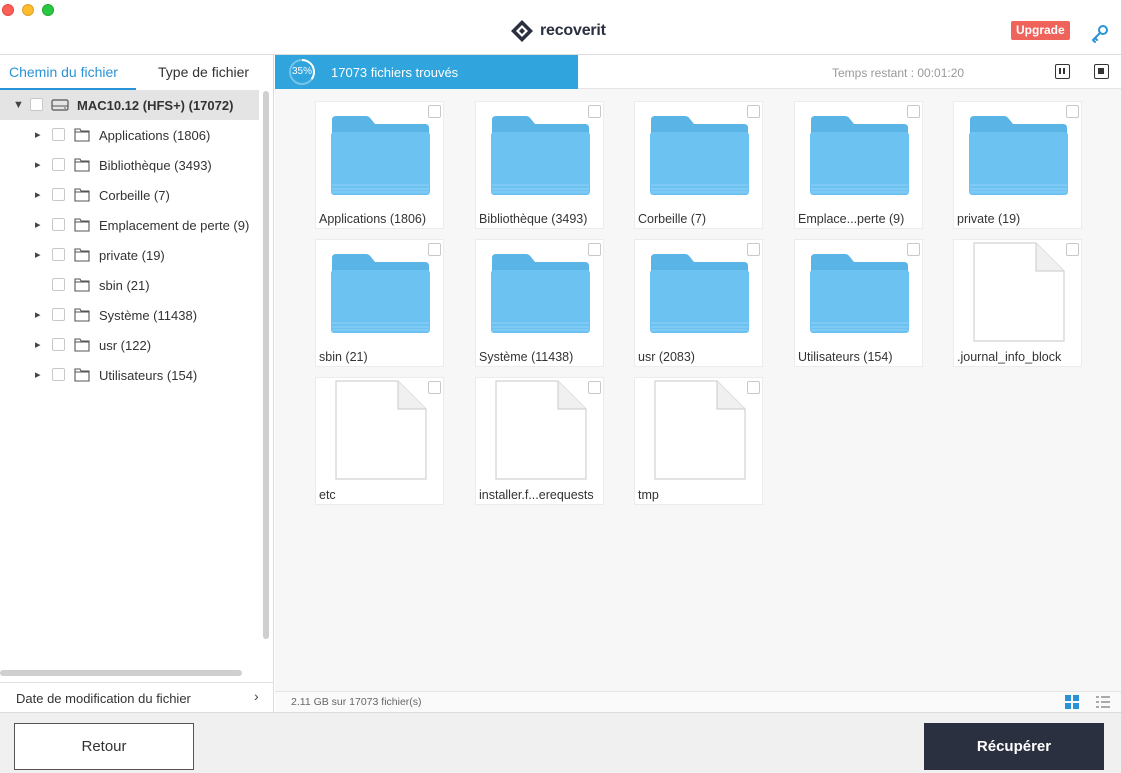 This screenshot has height=773, width=1121. What do you see at coordinates (1100, 33) in the screenshot?
I see `key-icon` at bounding box center [1100, 33].